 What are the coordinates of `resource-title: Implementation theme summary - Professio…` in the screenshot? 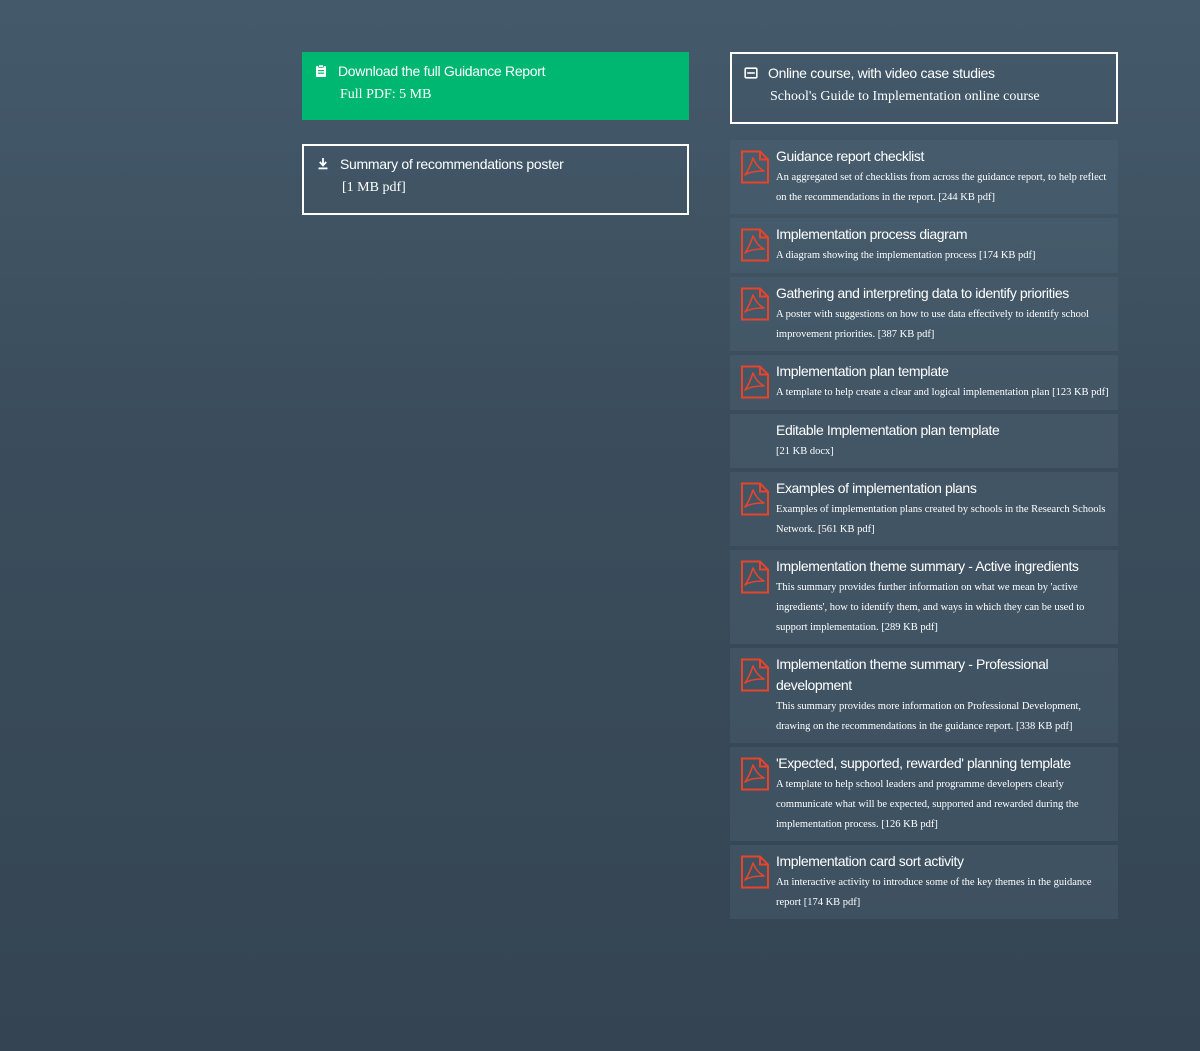 It's located at (912, 674).